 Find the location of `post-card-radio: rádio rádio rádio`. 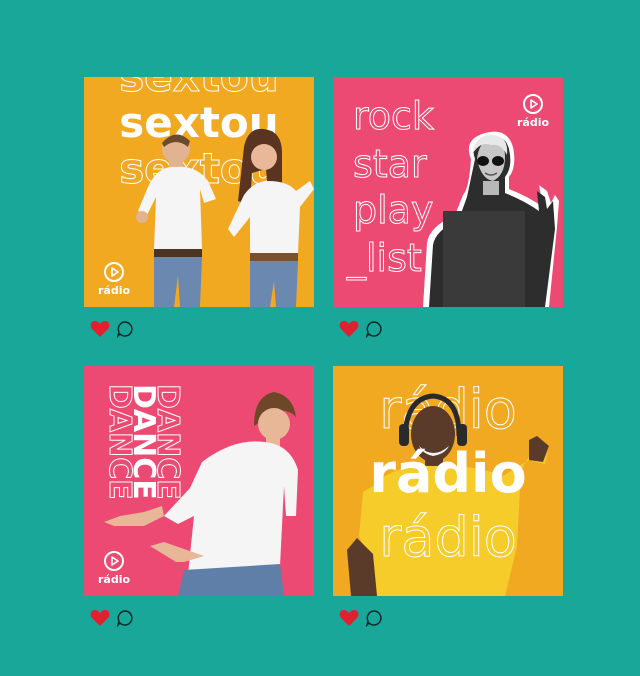

post-card-radio: rádio rádio rádio is located at coordinates (448, 481).